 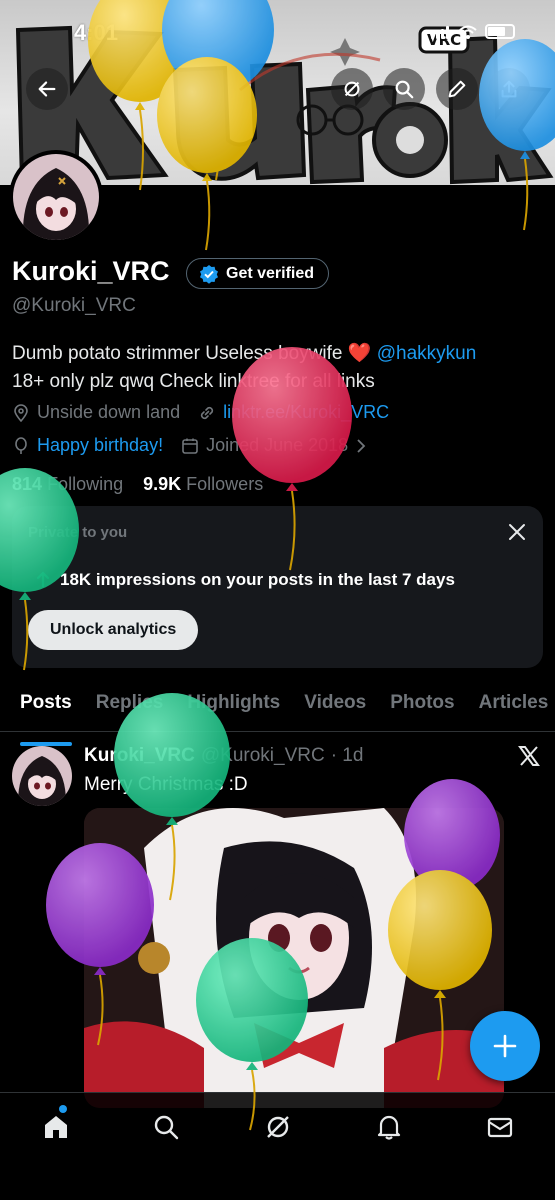 I want to click on edit-profile-button, so click(x=457, y=89).